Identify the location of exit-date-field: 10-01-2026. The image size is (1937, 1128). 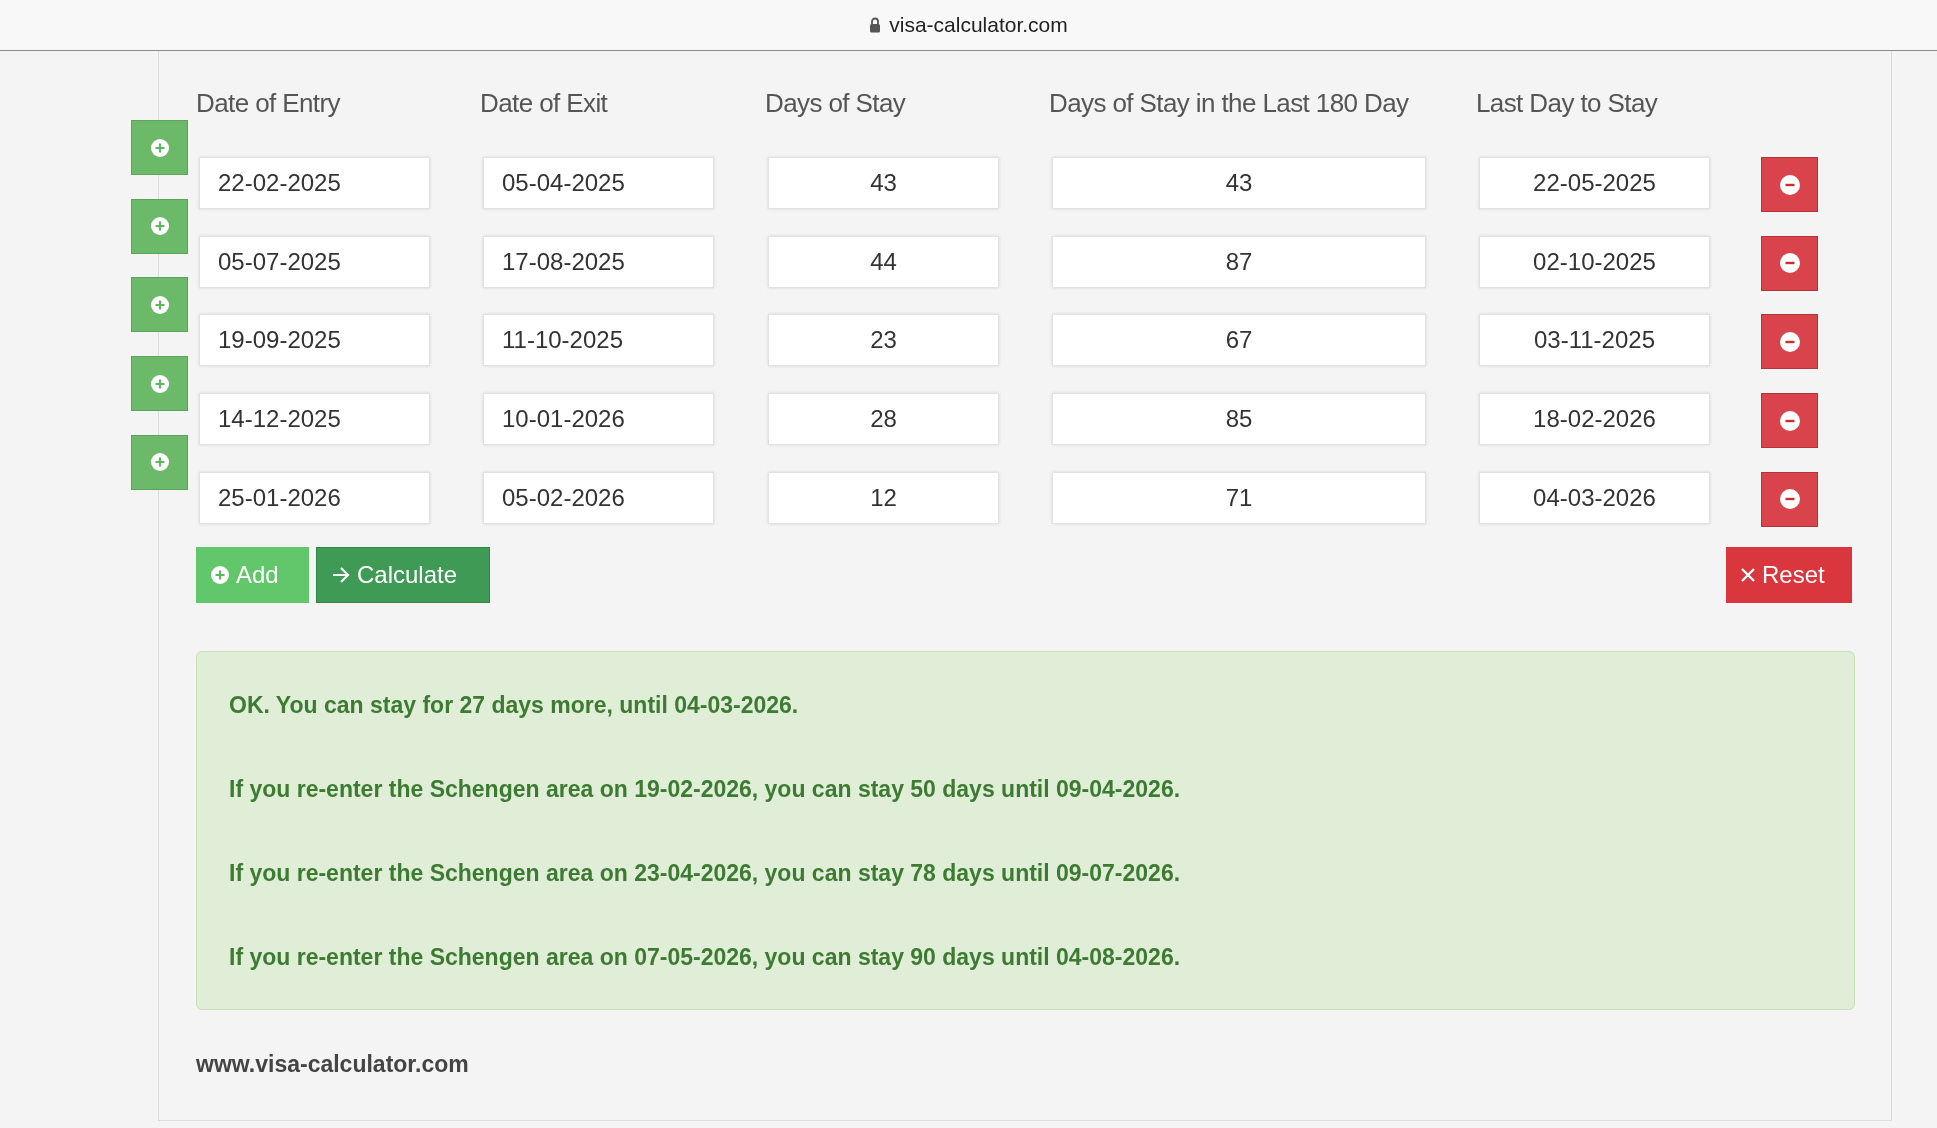
(598, 419).